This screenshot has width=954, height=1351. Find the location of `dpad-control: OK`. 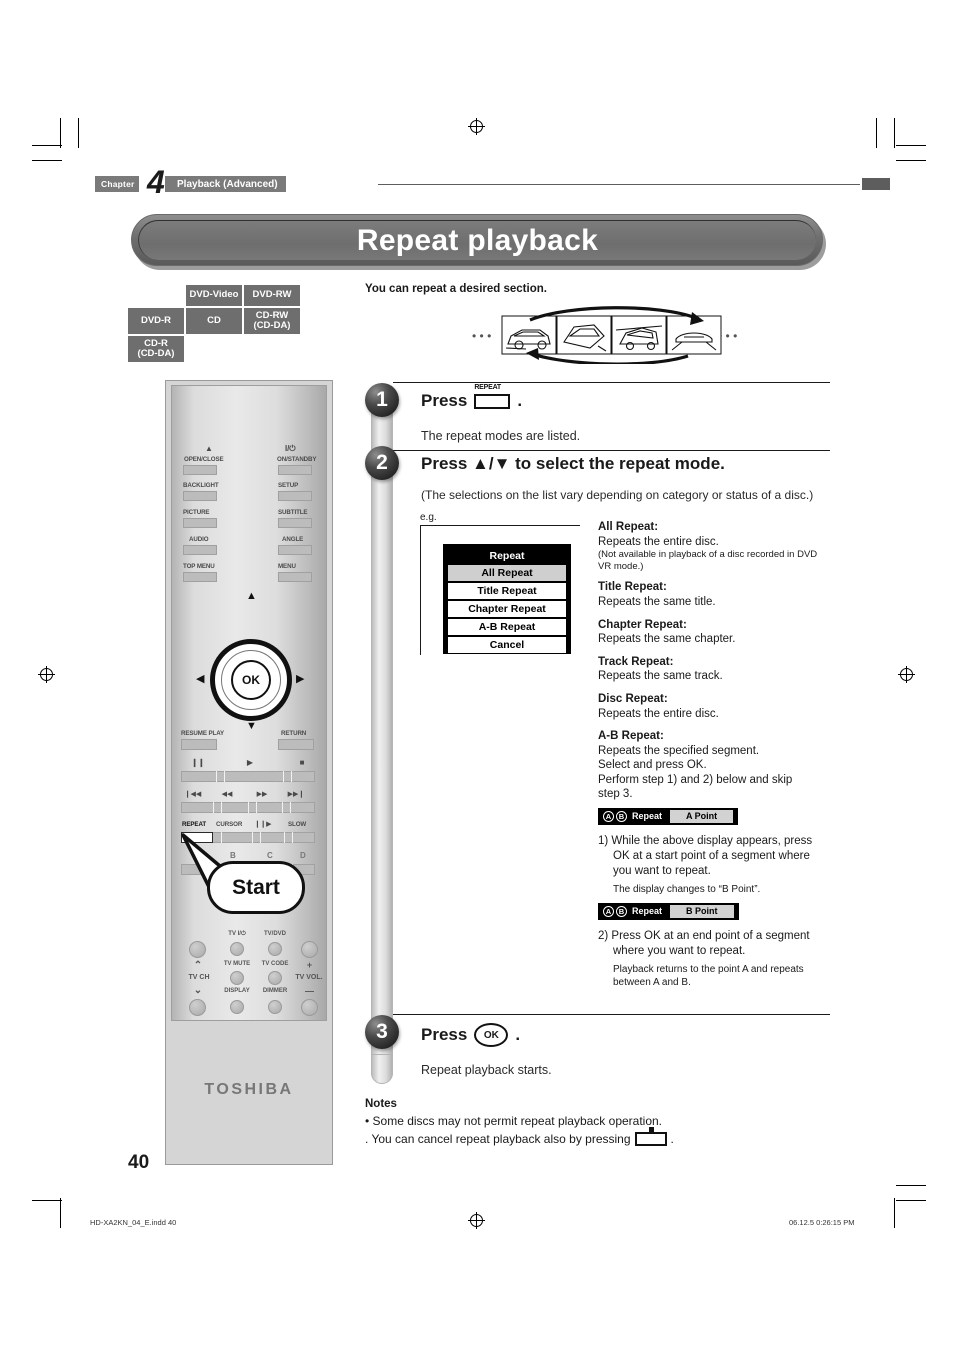

dpad-control: OK is located at coordinates (251, 680).